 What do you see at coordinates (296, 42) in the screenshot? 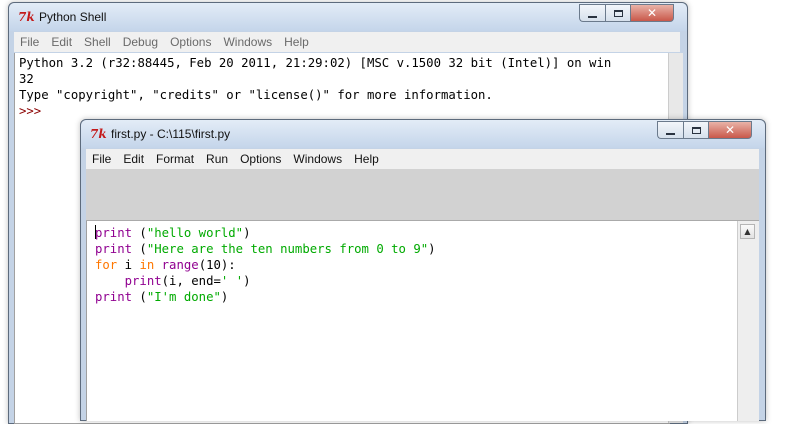
I see `shell-menu-help: Help` at bounding box center [296, 42].